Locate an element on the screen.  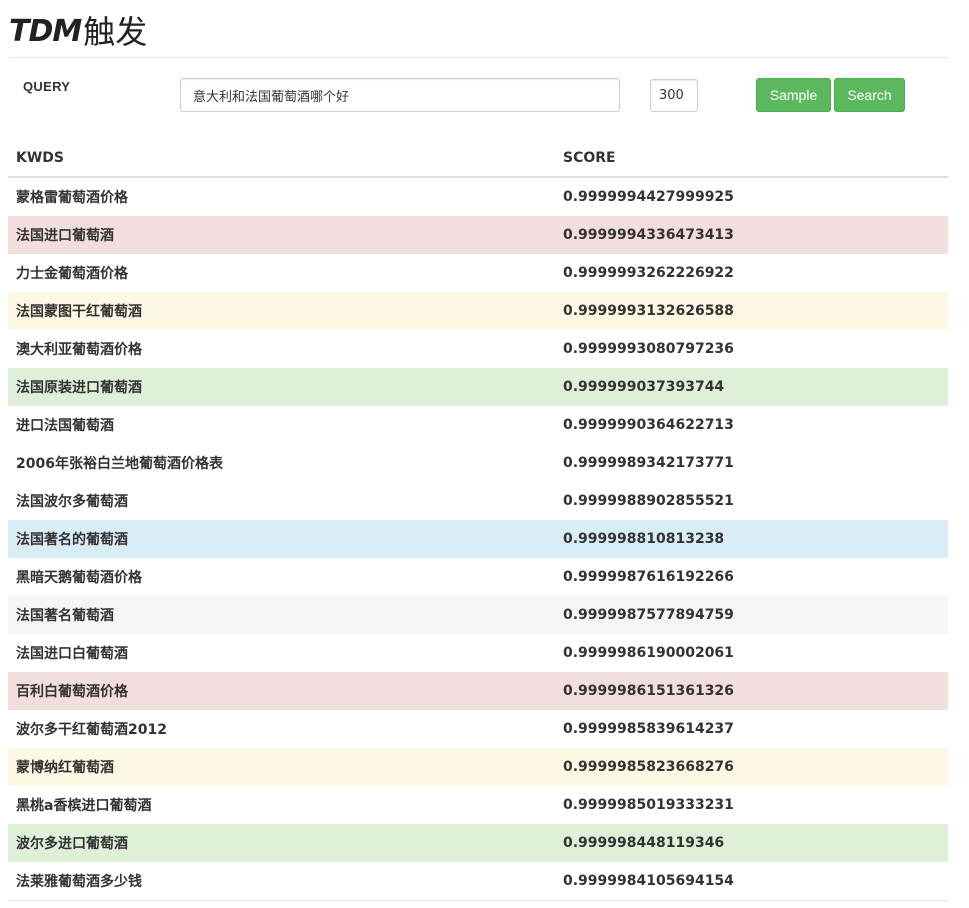
cell-keyword: 法国原装进口葡萄酒 is located at coordinates (281, 387).